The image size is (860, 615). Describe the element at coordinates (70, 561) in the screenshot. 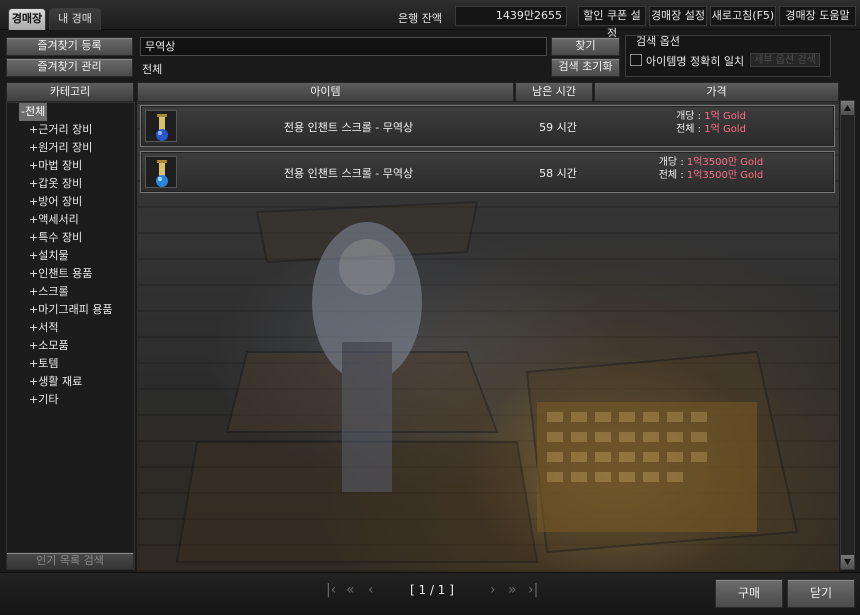

I see `popular-item-search-button: 인기 목록 검색` at that location.